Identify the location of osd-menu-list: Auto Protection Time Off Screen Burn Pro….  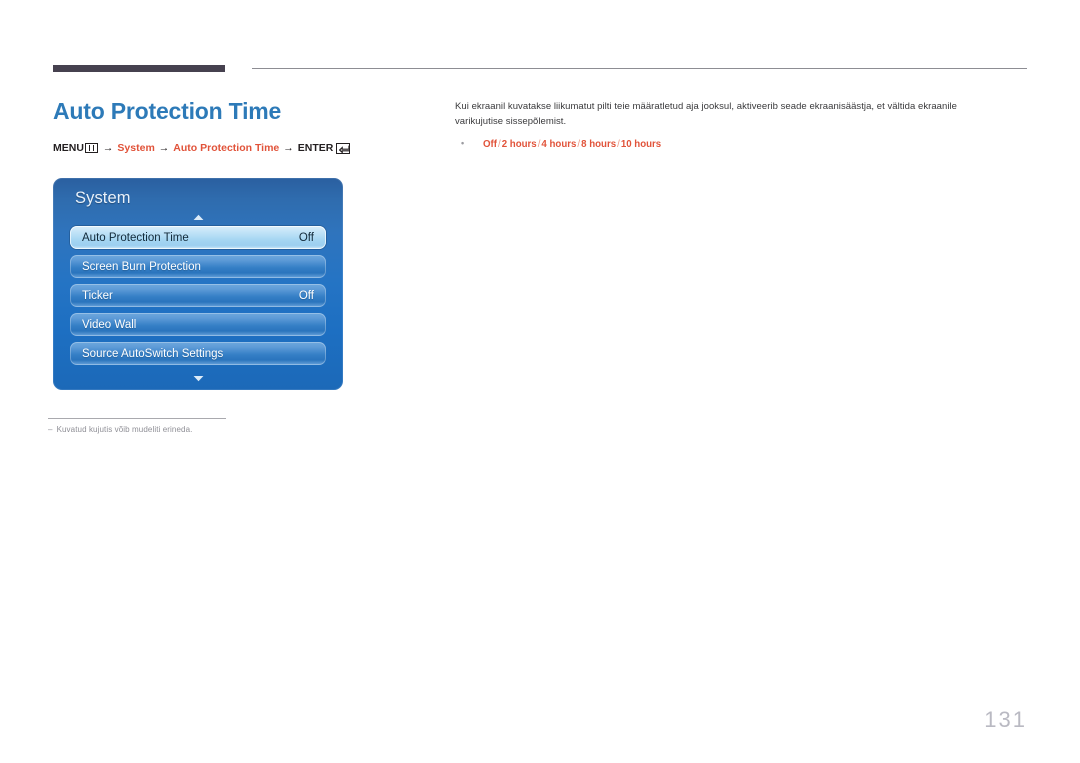
(198, 298).